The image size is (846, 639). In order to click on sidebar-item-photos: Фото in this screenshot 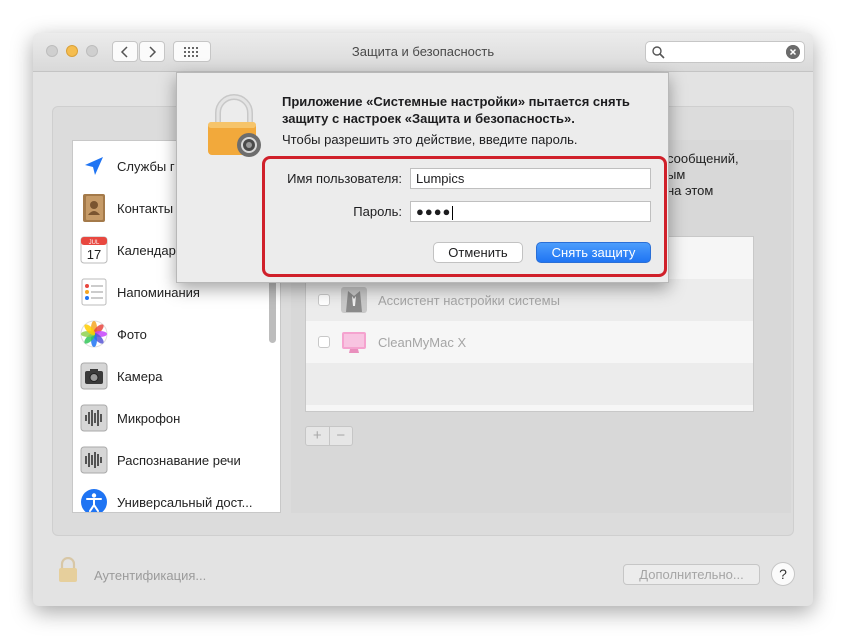, I will do `click(173, 334)`.